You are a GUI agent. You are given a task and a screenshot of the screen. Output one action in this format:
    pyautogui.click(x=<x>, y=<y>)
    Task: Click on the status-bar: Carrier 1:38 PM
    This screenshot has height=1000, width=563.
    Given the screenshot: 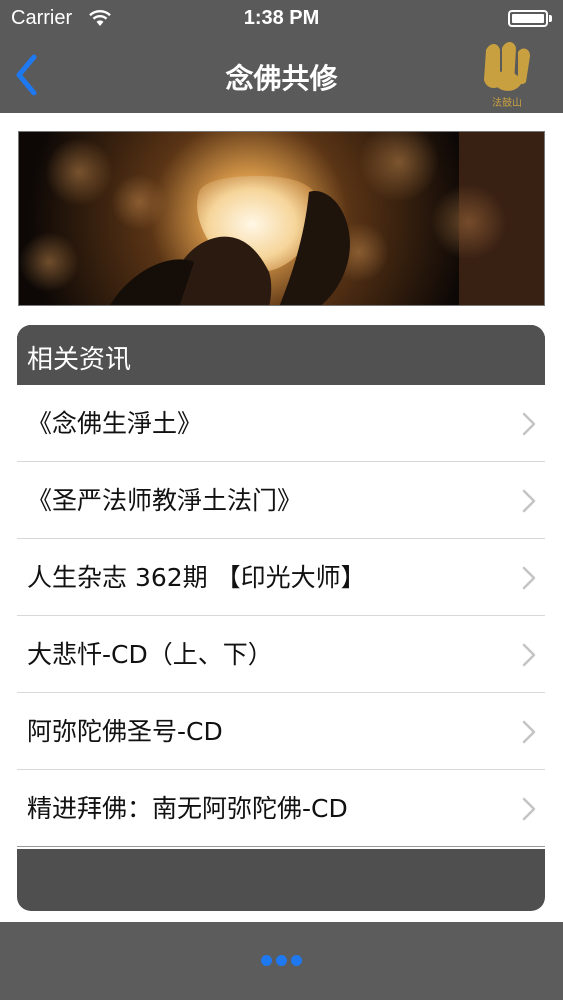 What is the action you would take?
    pyautogui.click(x=281, y=19)
    